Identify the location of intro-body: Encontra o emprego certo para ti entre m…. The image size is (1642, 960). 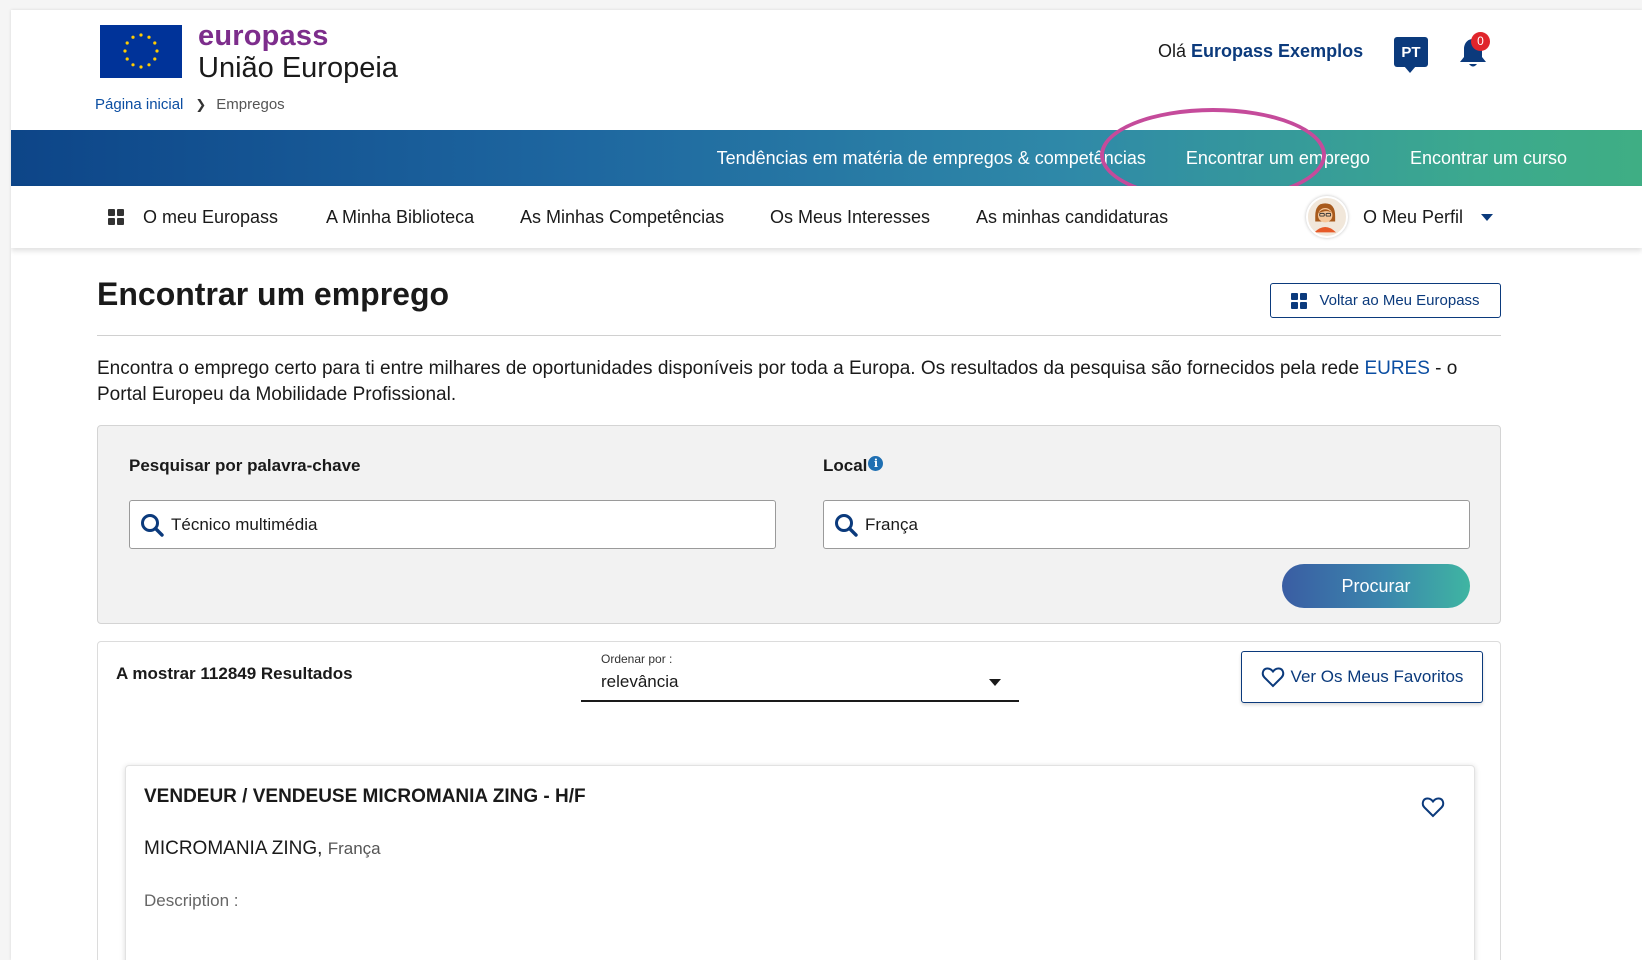
(731, 368).